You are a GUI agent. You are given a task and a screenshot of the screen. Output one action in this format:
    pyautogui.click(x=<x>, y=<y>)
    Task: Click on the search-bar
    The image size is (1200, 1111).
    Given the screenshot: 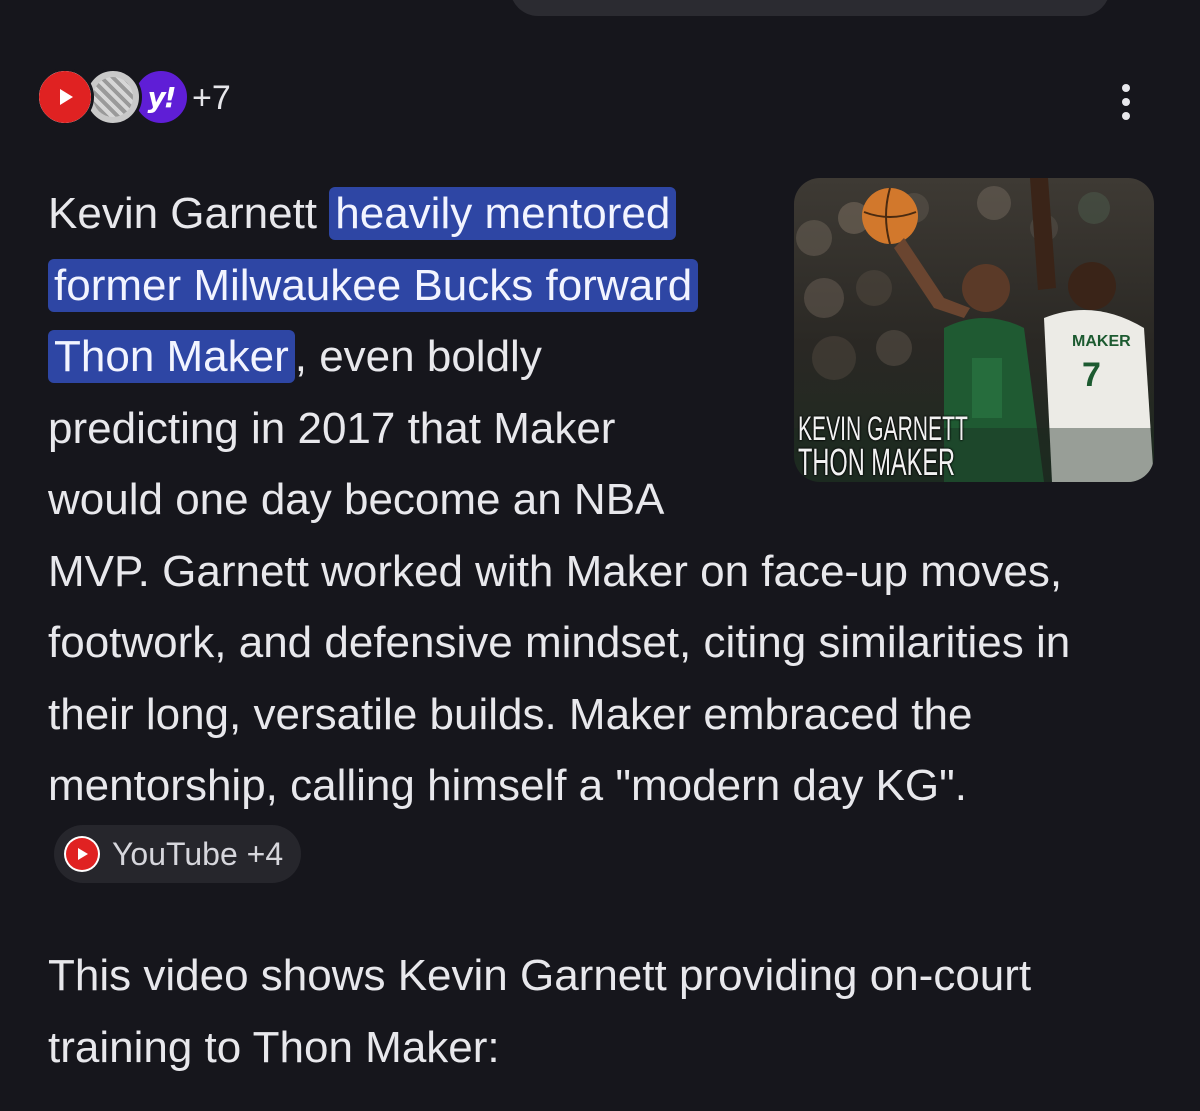 What is the action you would take?
    pyautogui.click(x=810, y=8)
    